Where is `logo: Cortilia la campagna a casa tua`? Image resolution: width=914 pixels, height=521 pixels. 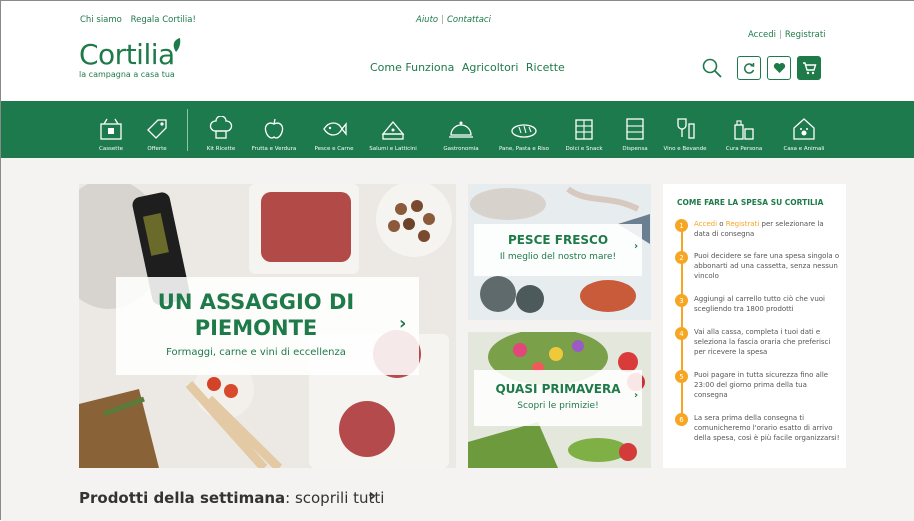
logo: Cortilia la campagna a casa tua is located at coordinates (130, 58).